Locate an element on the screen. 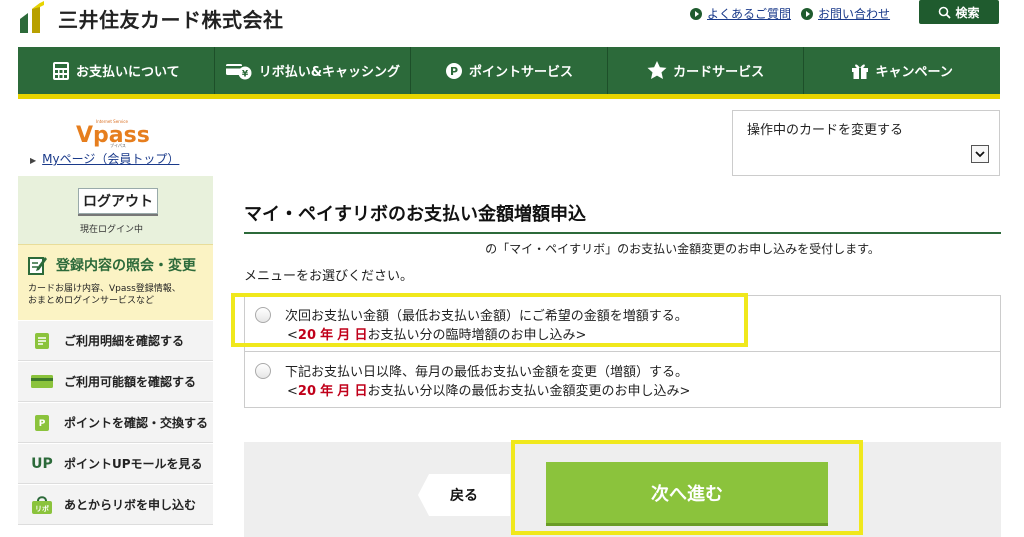  sidebar-item-revo-apply: リボ あとからリボを申し込む is located at coordinates (115, 504).